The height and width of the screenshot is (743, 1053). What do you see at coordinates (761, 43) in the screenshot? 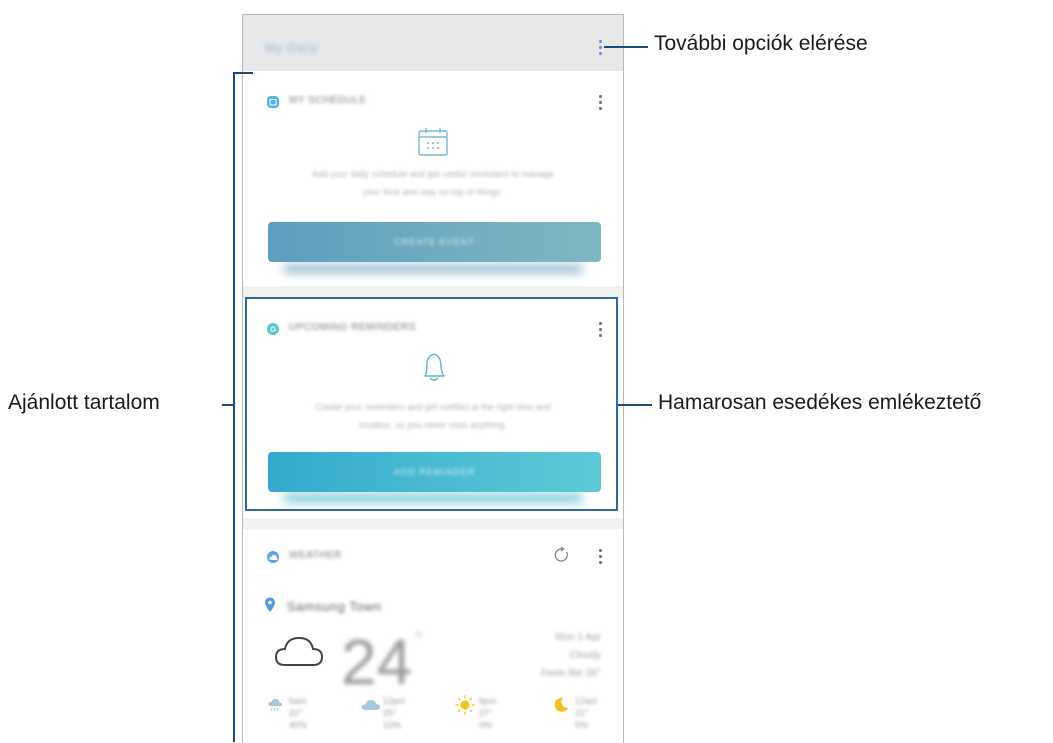
I see `callout-more-options: További opciók elérése` at bounding box center [761, 43].